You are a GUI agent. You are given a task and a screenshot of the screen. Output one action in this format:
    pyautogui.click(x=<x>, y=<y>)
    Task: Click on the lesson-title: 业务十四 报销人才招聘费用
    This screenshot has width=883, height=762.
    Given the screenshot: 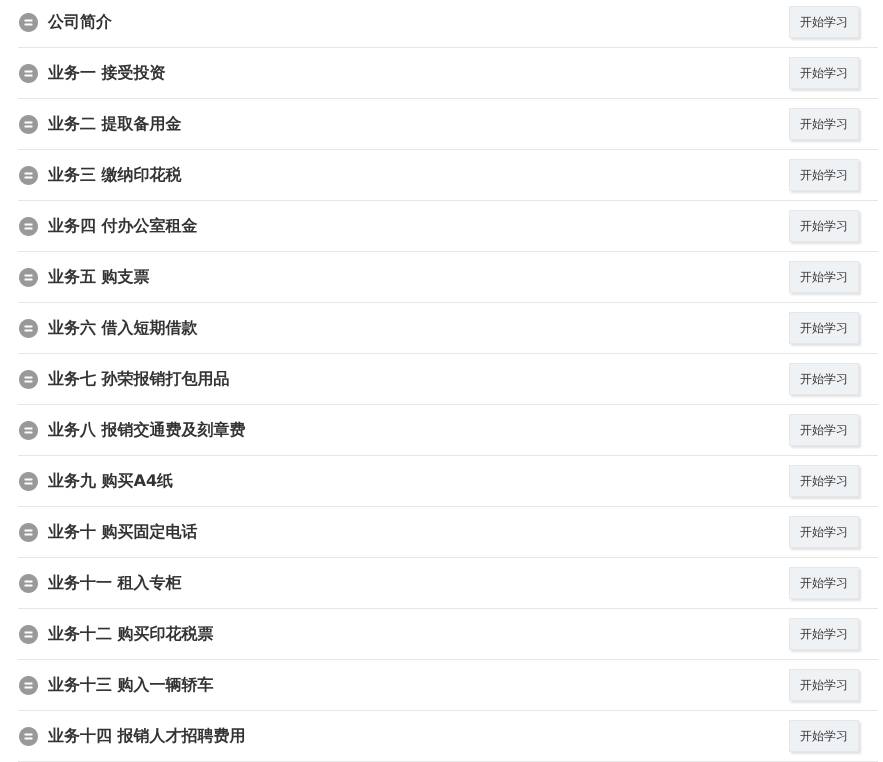 What is the action you would take?
    pyautogui.click(x=147, y=736)
    